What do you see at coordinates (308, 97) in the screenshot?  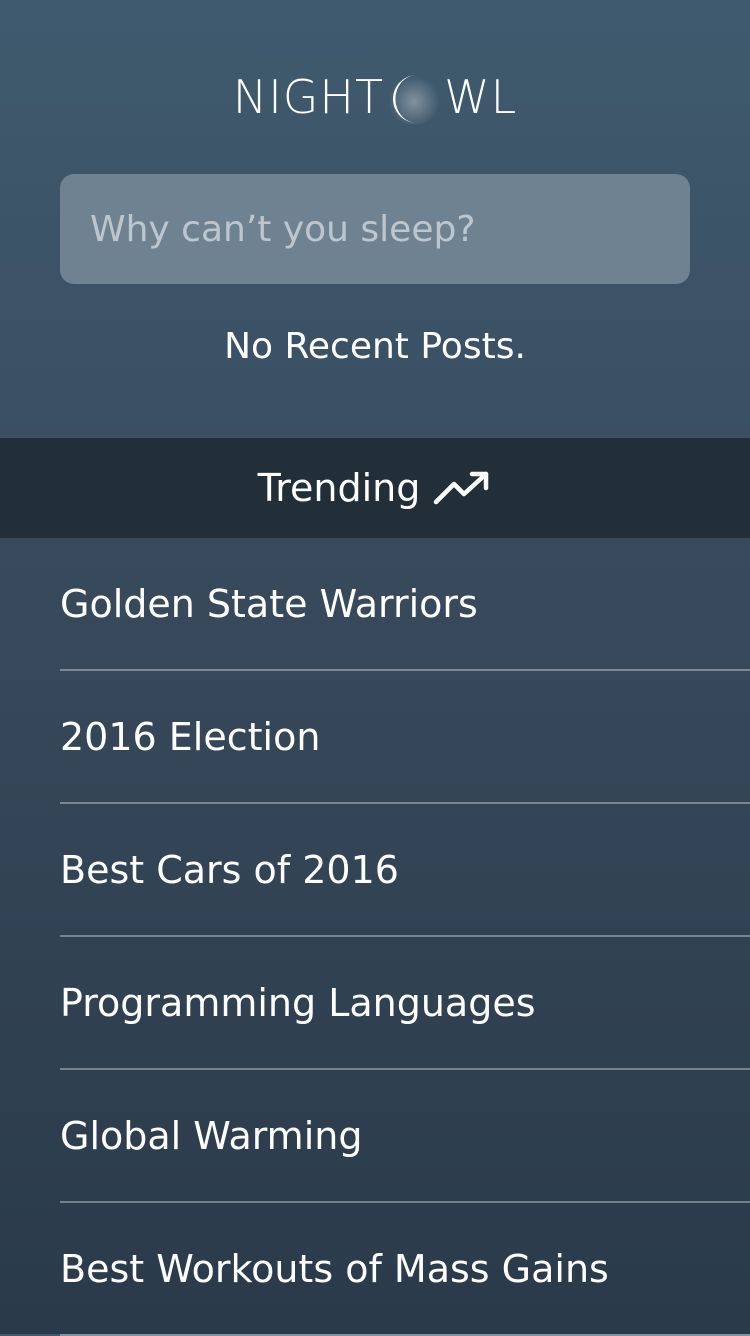 I see `logo-text-left: NIGHT` at bounding box center [308, 97].